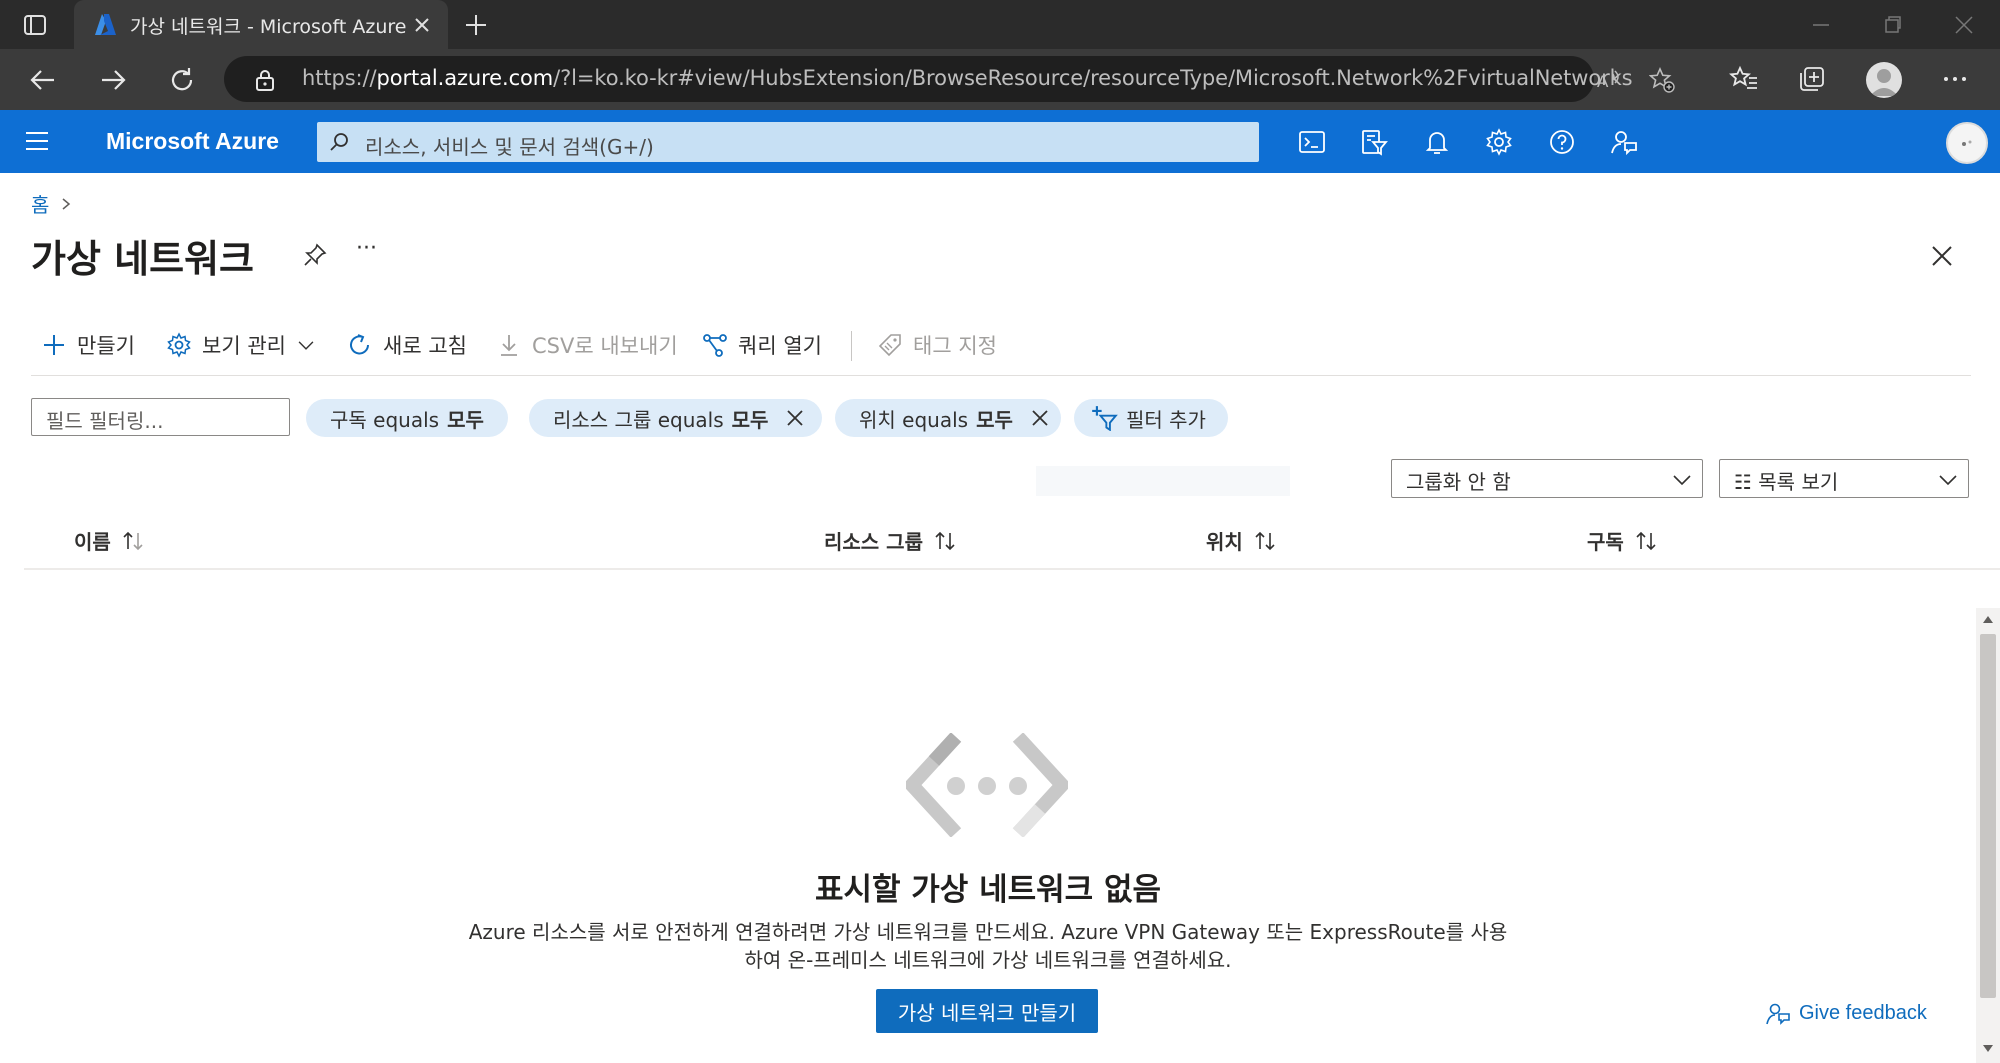  What do you see at coordinates (476, 25) in the screenshot?
I see `new-tab-icon` at bounding box center [476, 25].